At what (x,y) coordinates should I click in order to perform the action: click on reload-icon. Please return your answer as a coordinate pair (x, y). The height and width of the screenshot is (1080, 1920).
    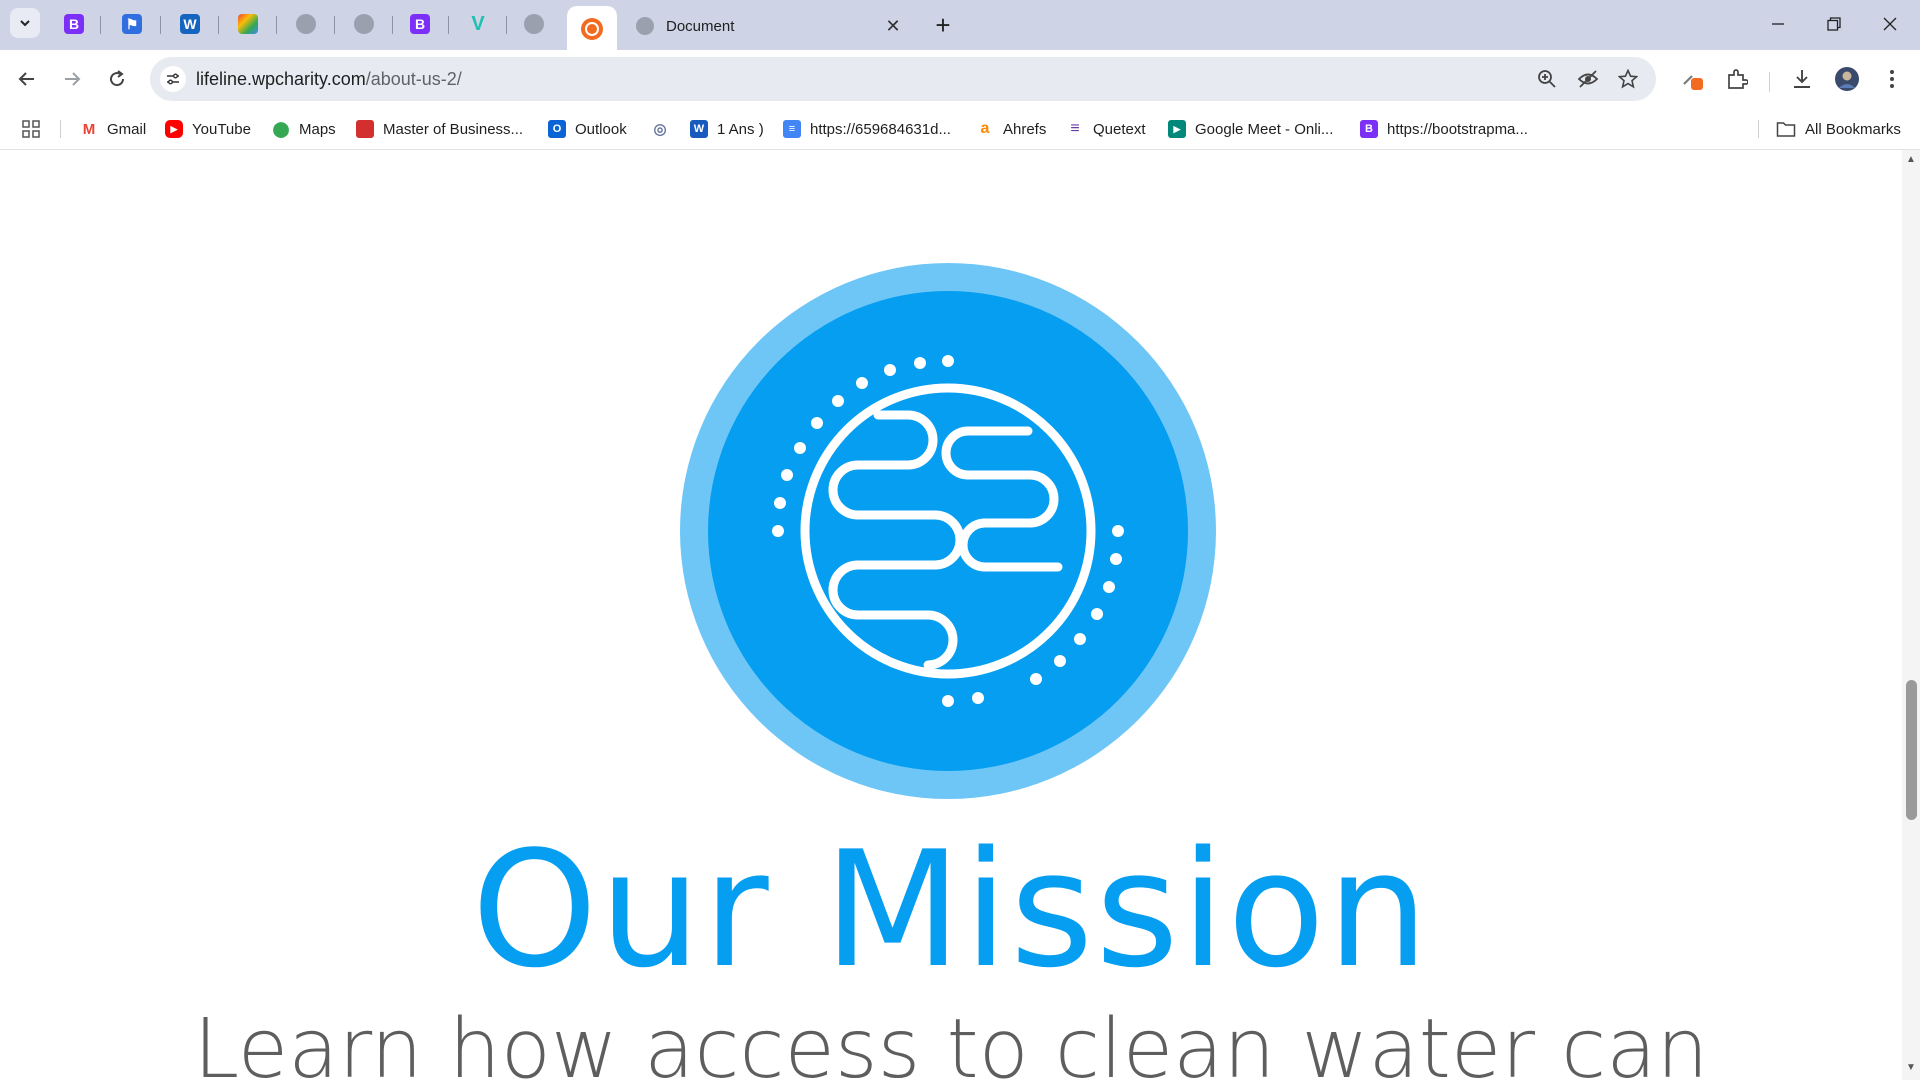
    Looking at the image, I should click on (117, 78).